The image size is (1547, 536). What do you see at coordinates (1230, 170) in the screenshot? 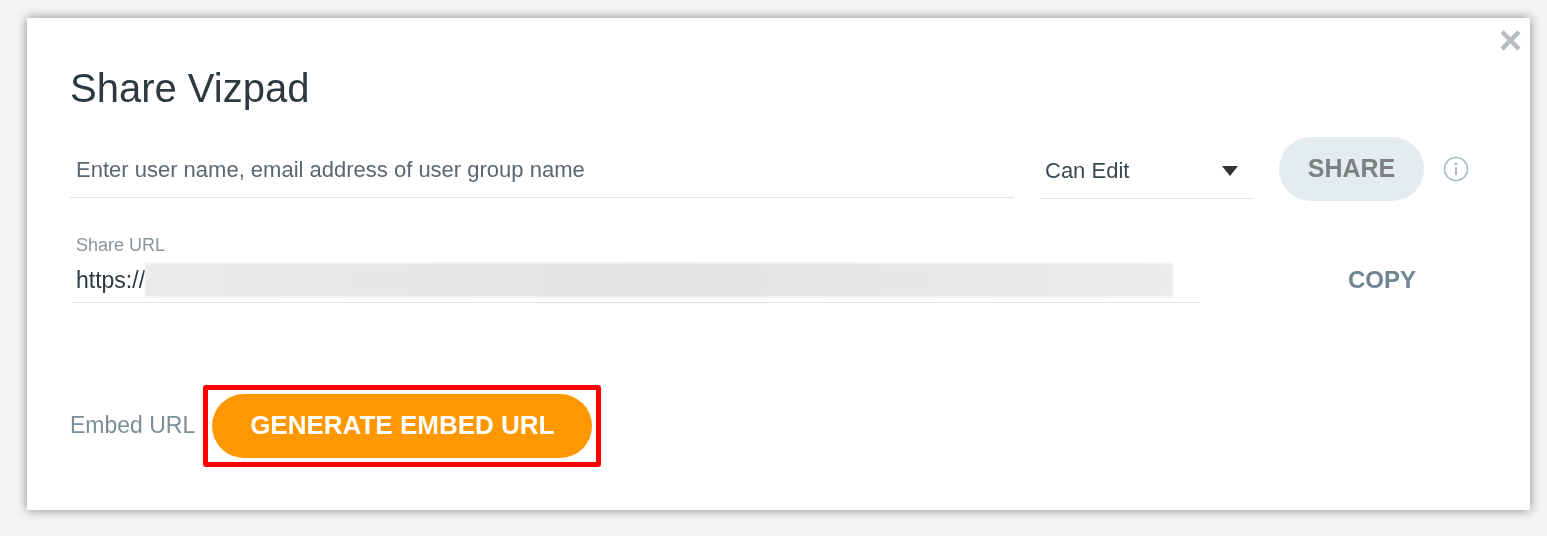
I see `caret-icon` at bounding box center [1230, 170].